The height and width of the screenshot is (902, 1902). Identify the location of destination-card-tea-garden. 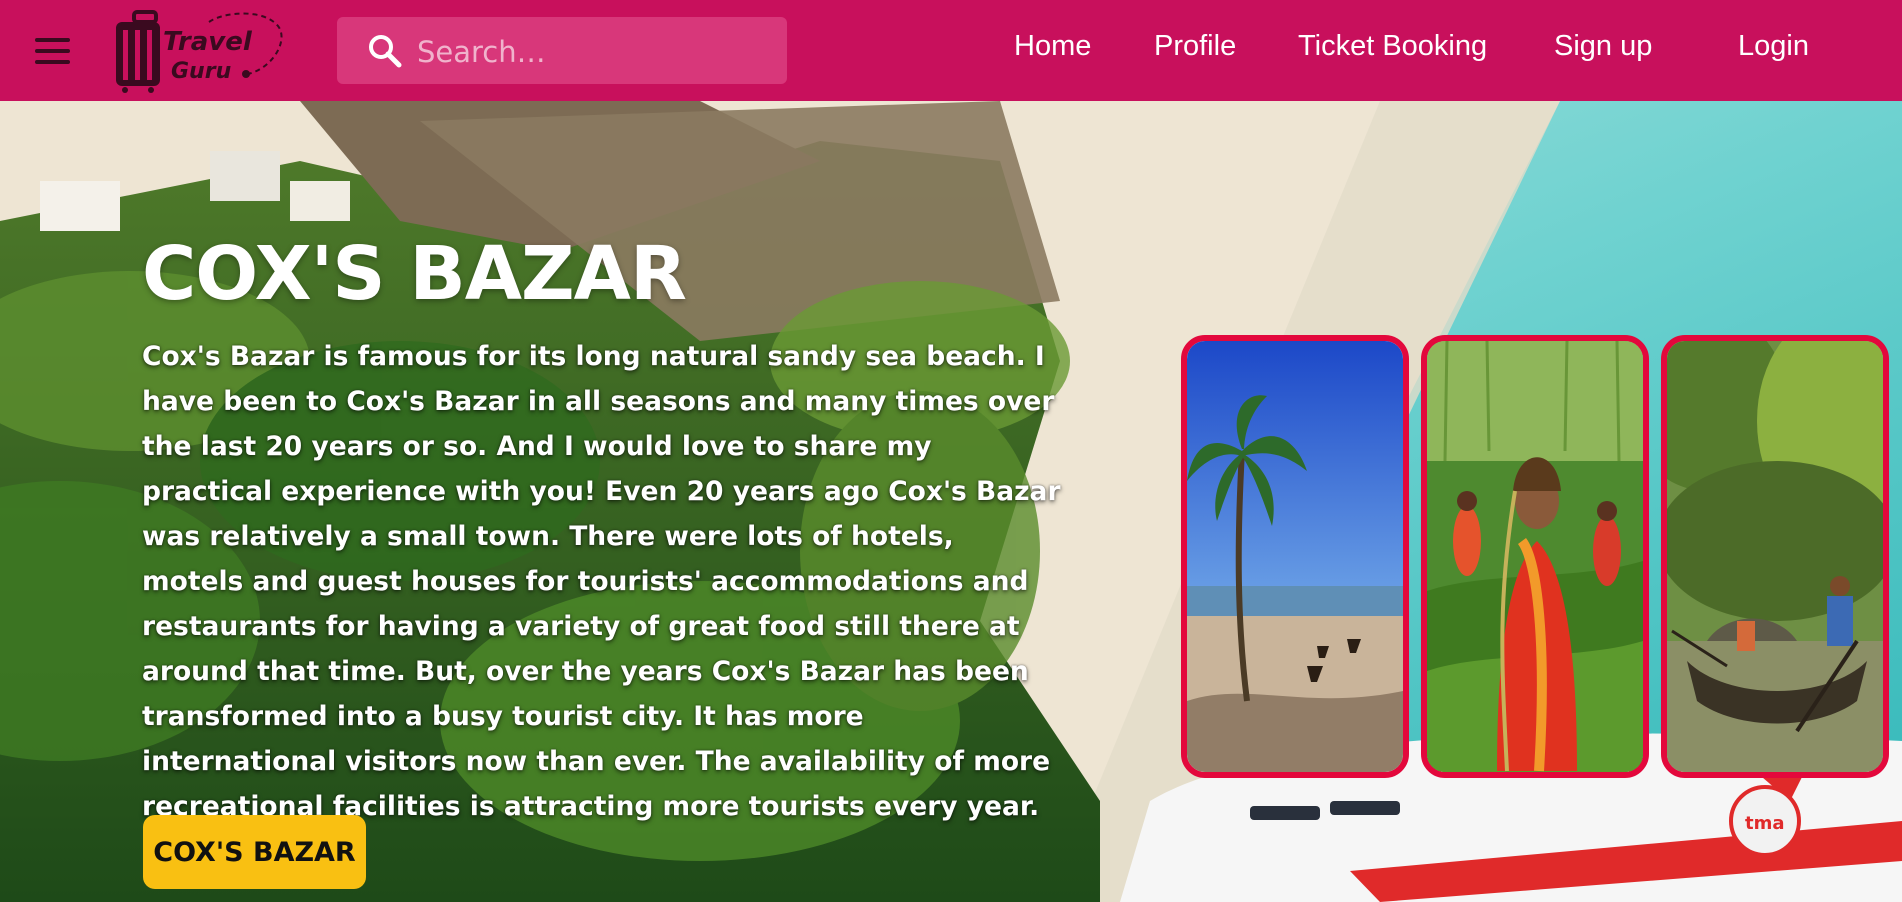
(1535, 556).